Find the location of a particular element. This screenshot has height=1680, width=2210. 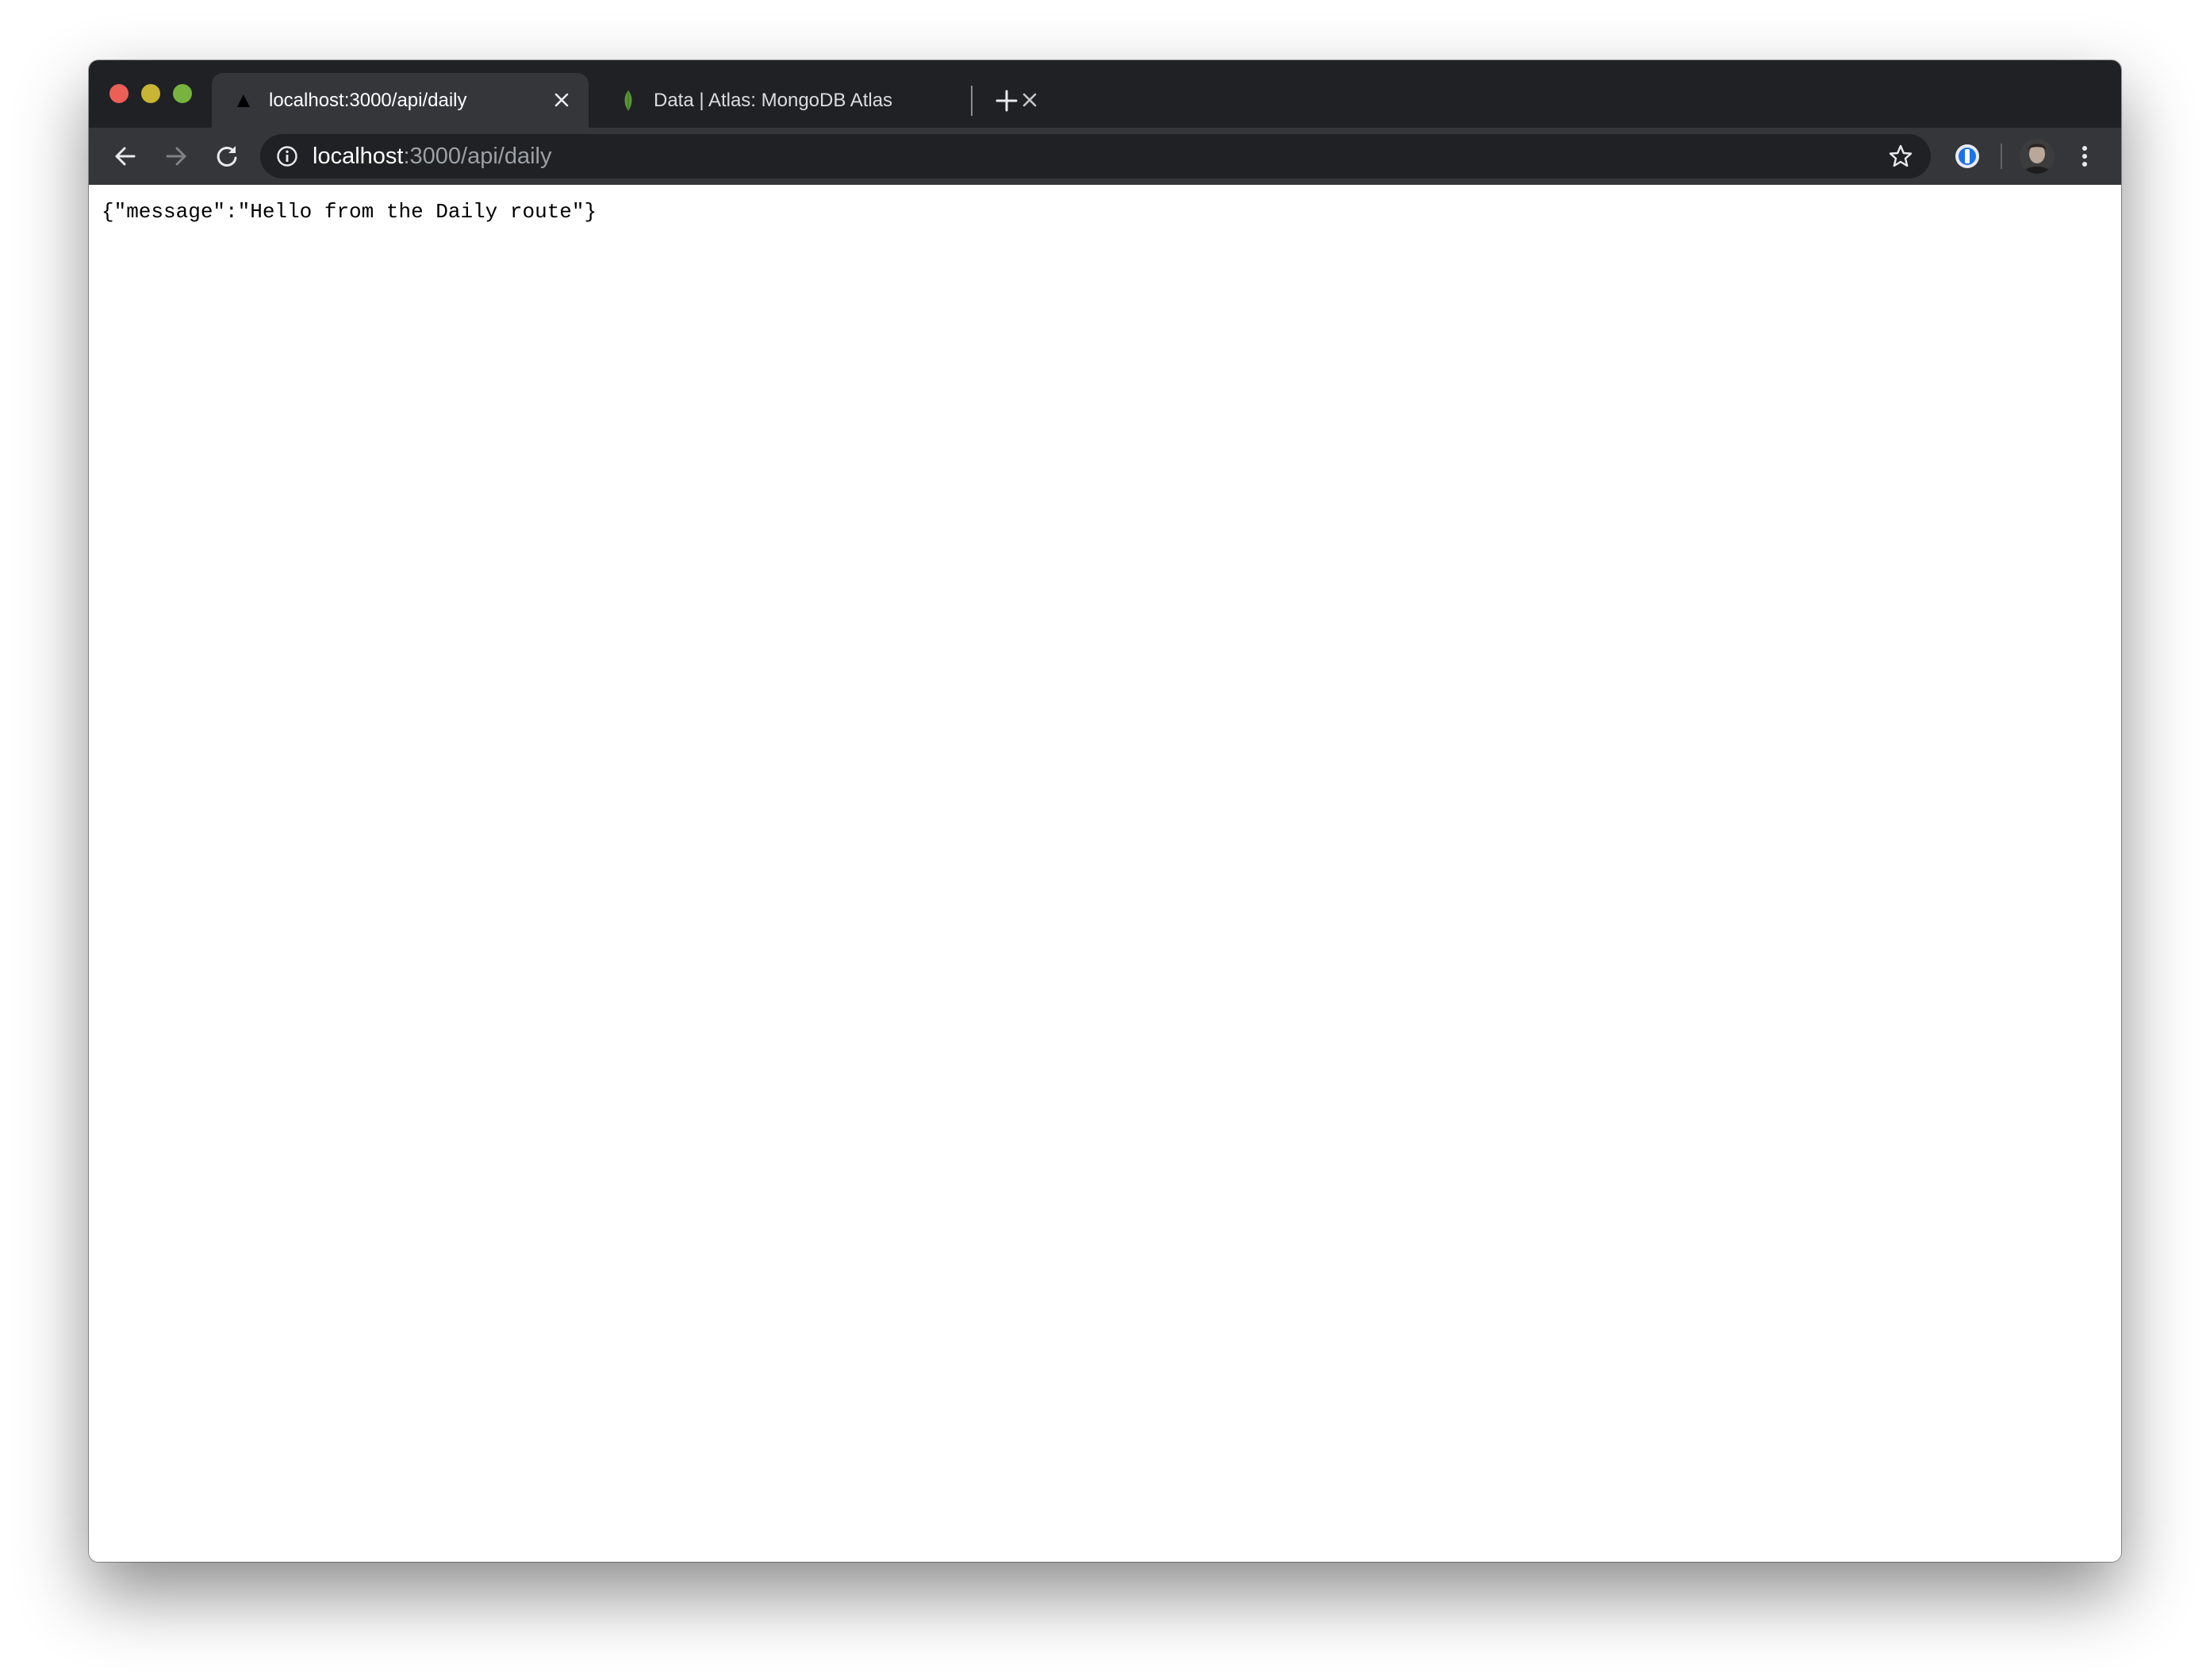

url-host: localhost is located at coordinates (358, 156).